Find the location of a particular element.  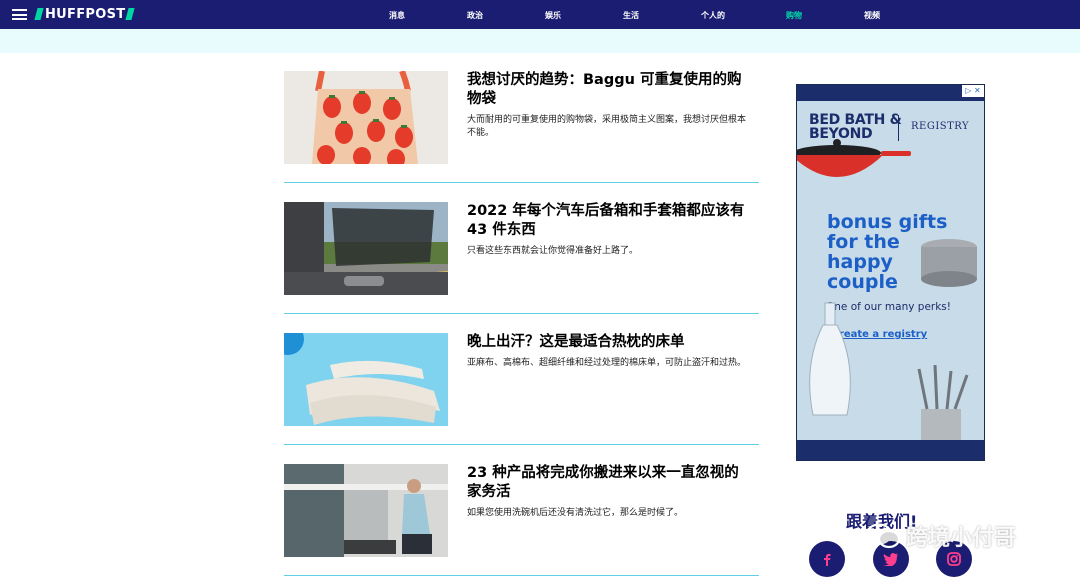

article-description: 大而耐用的可重复使用的购物袋，采用极简主义图案，我想讨厌但根本不能。 is located at coordinates (607, 126).